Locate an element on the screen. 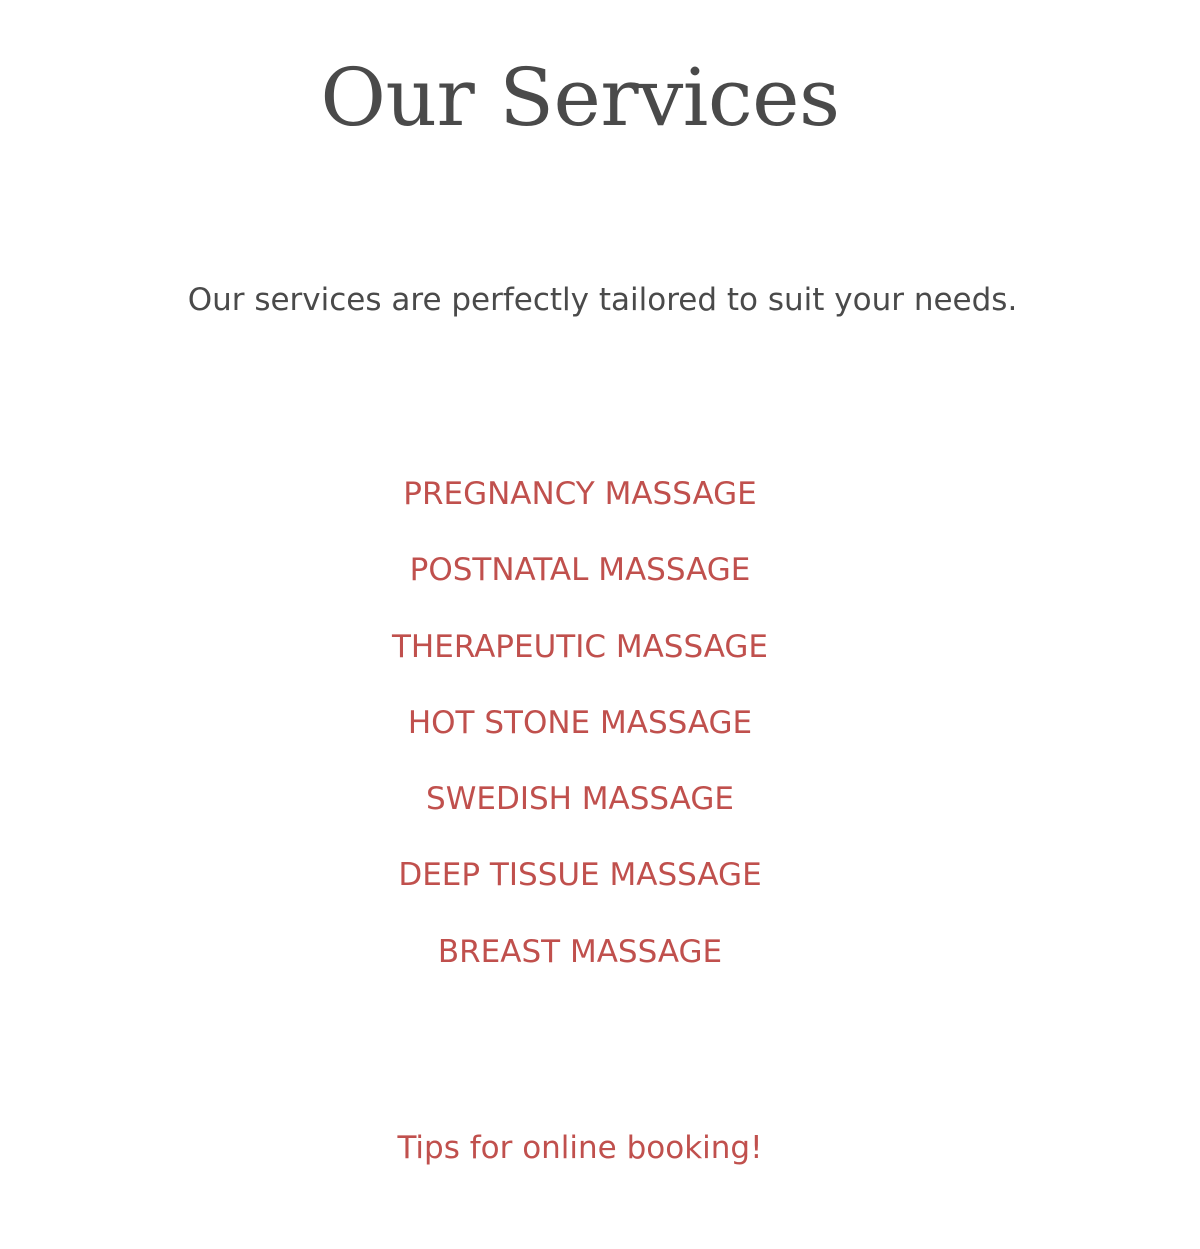  service-link-deep-tissue-massage: DEEP TISSUE MASSAGE is located at coordinates (580, 889).